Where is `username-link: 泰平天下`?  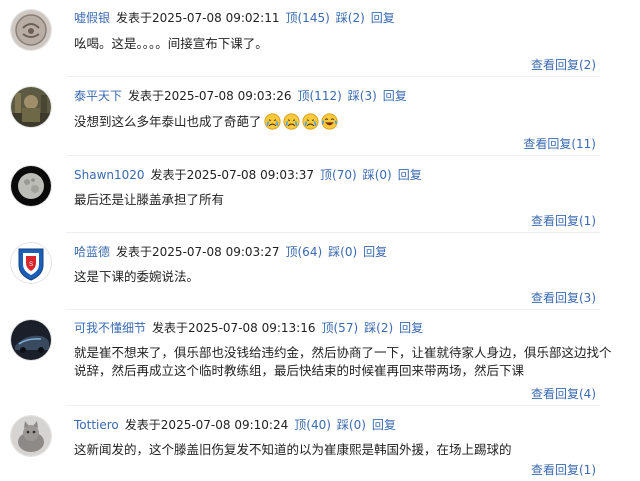
username-link: 泰平天下 is located at coordinates (98, 96).